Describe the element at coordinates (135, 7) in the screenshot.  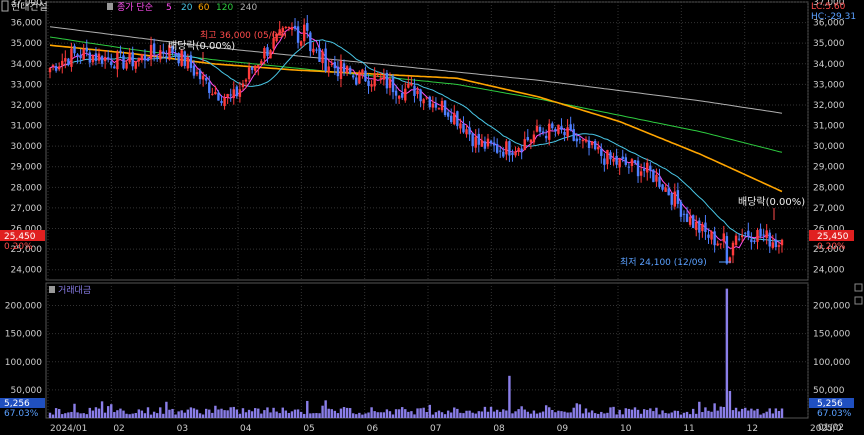
I see `ma-legend-label: 종가 단순` at that location.